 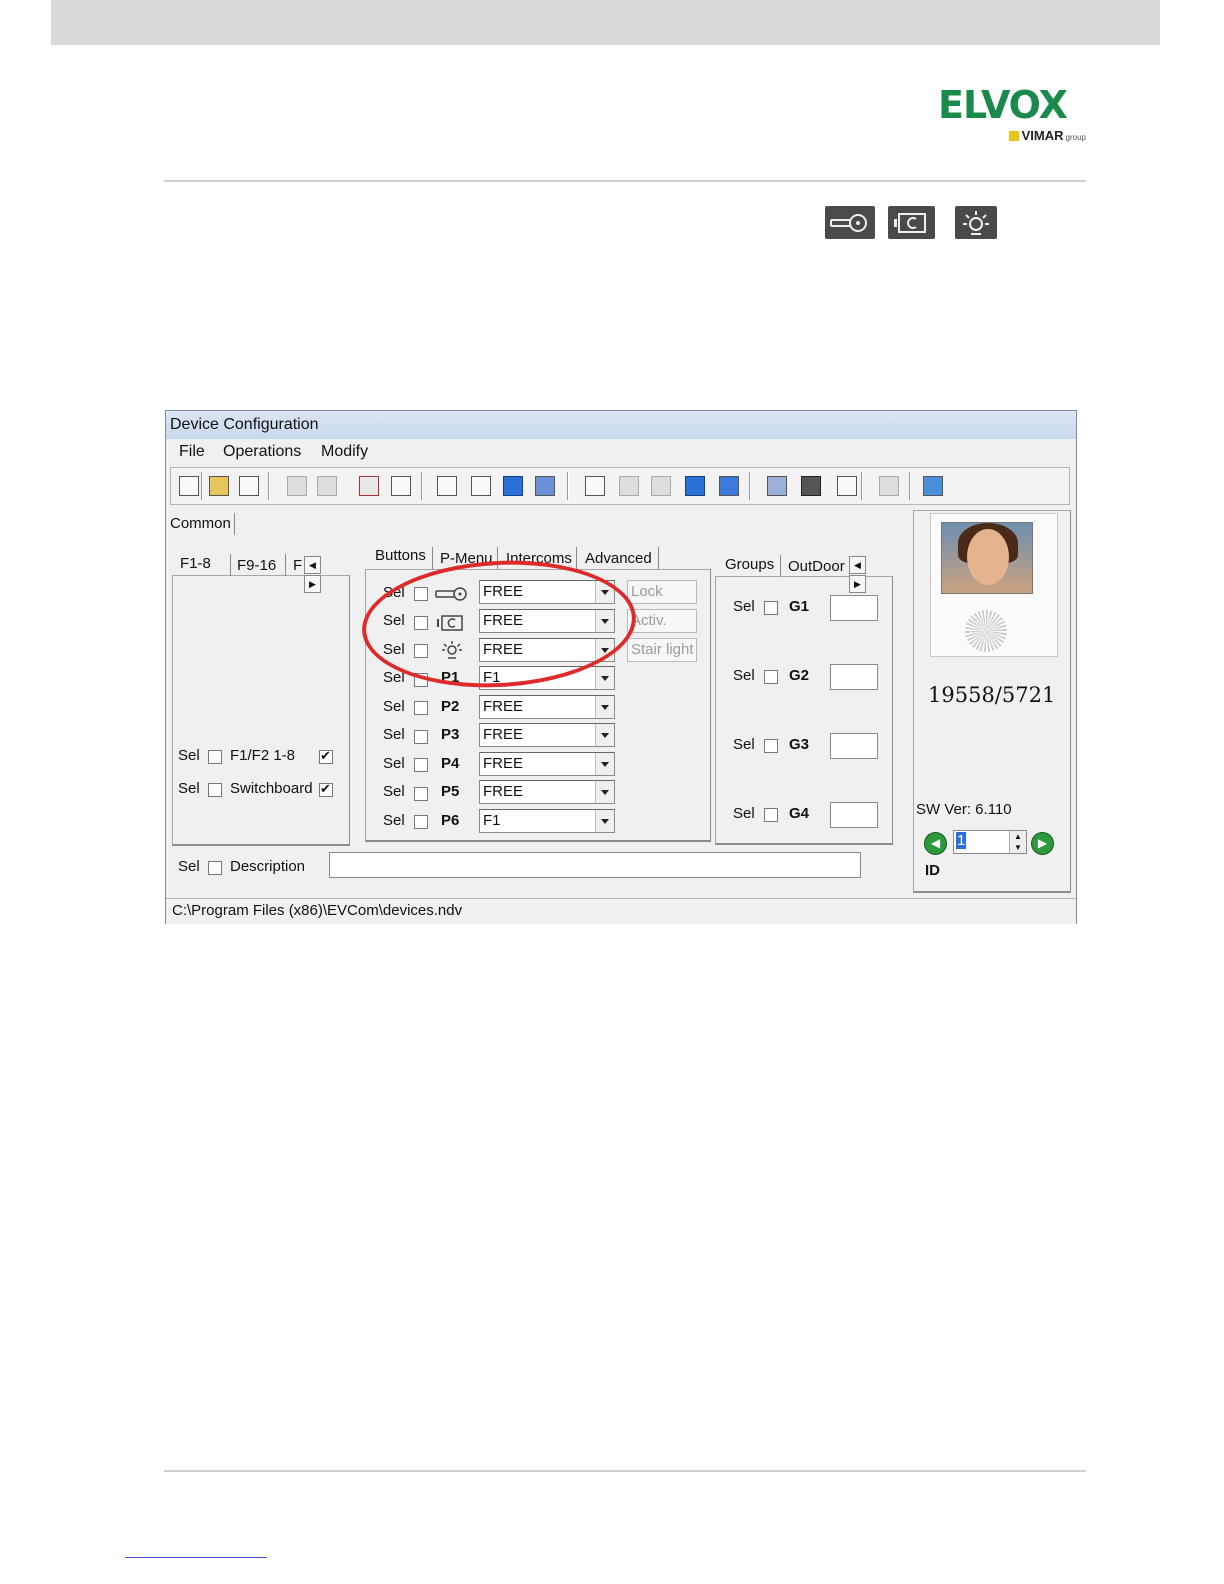 I want to click on copy-icon, so click(x=594, y=485).